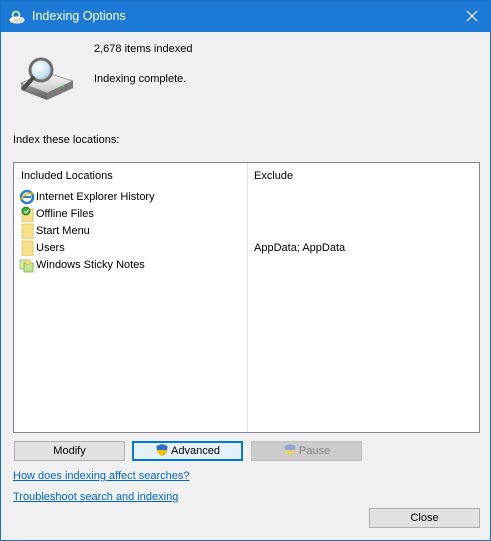  What do you see at coordinates (246, 197) in the screenshot?
I see `location-row-internet-explorer-history: Internet Explorer History` at bounding box center [246, 197].